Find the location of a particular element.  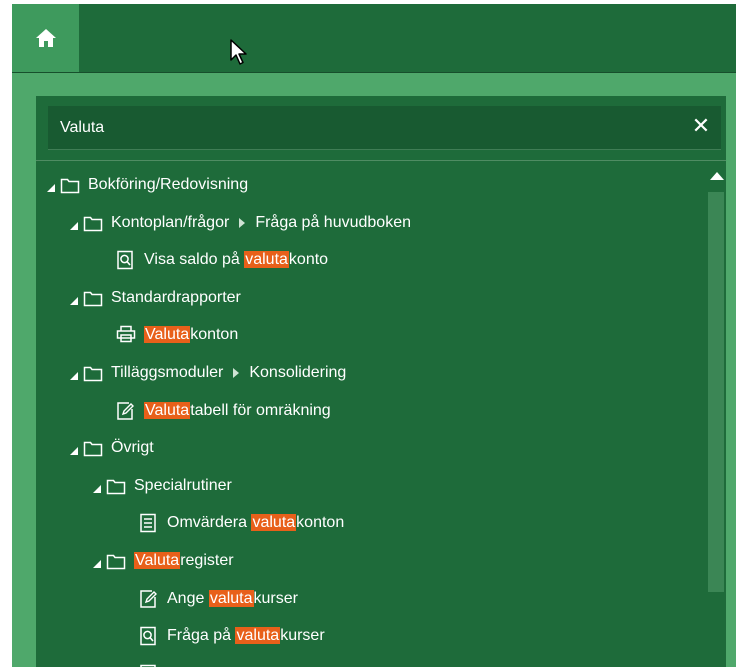

tree-item-label: Specialrutiner is located at coordinates (183, 486).